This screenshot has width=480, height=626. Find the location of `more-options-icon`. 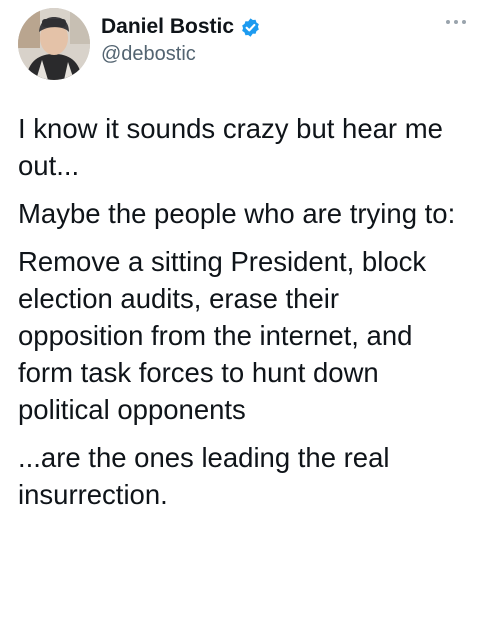

more-options-icon is located at coordinates (456, 22).